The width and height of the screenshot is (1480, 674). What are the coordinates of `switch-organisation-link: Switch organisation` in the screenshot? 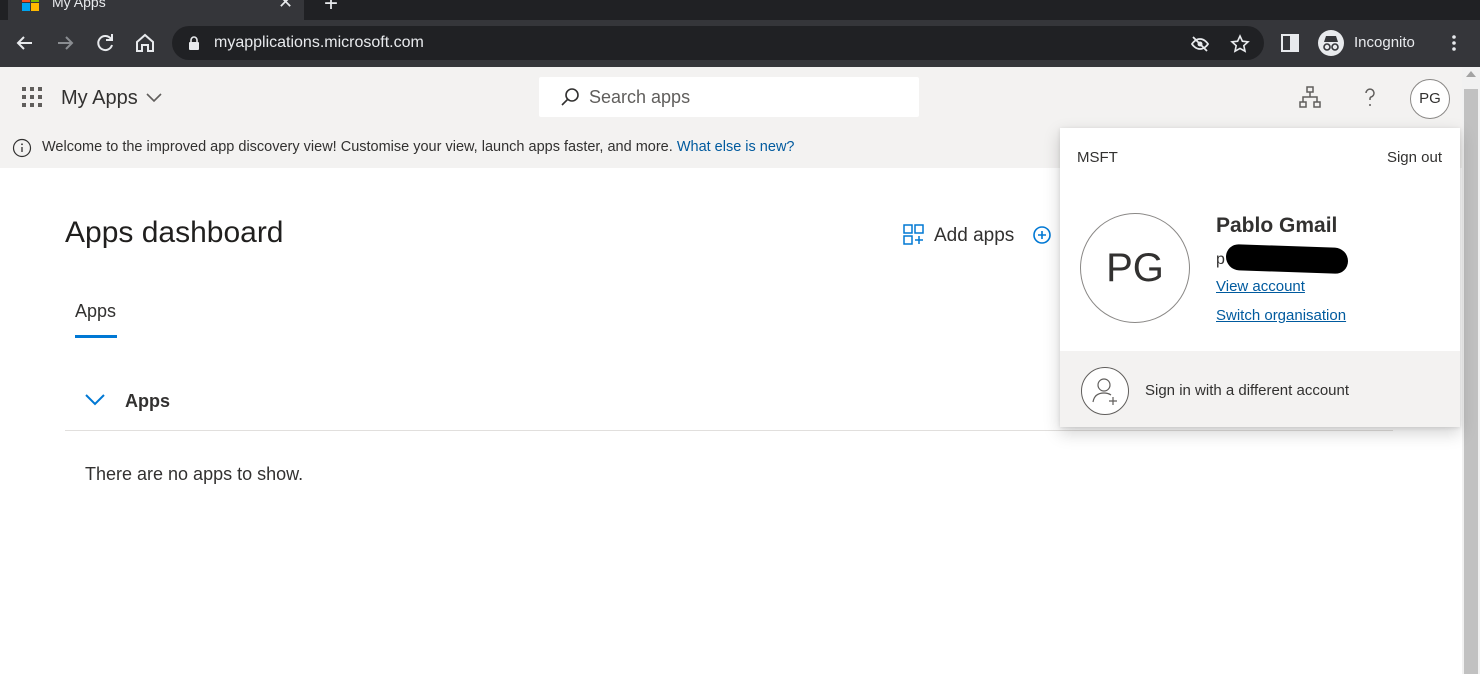 It's located at (1281, 315).